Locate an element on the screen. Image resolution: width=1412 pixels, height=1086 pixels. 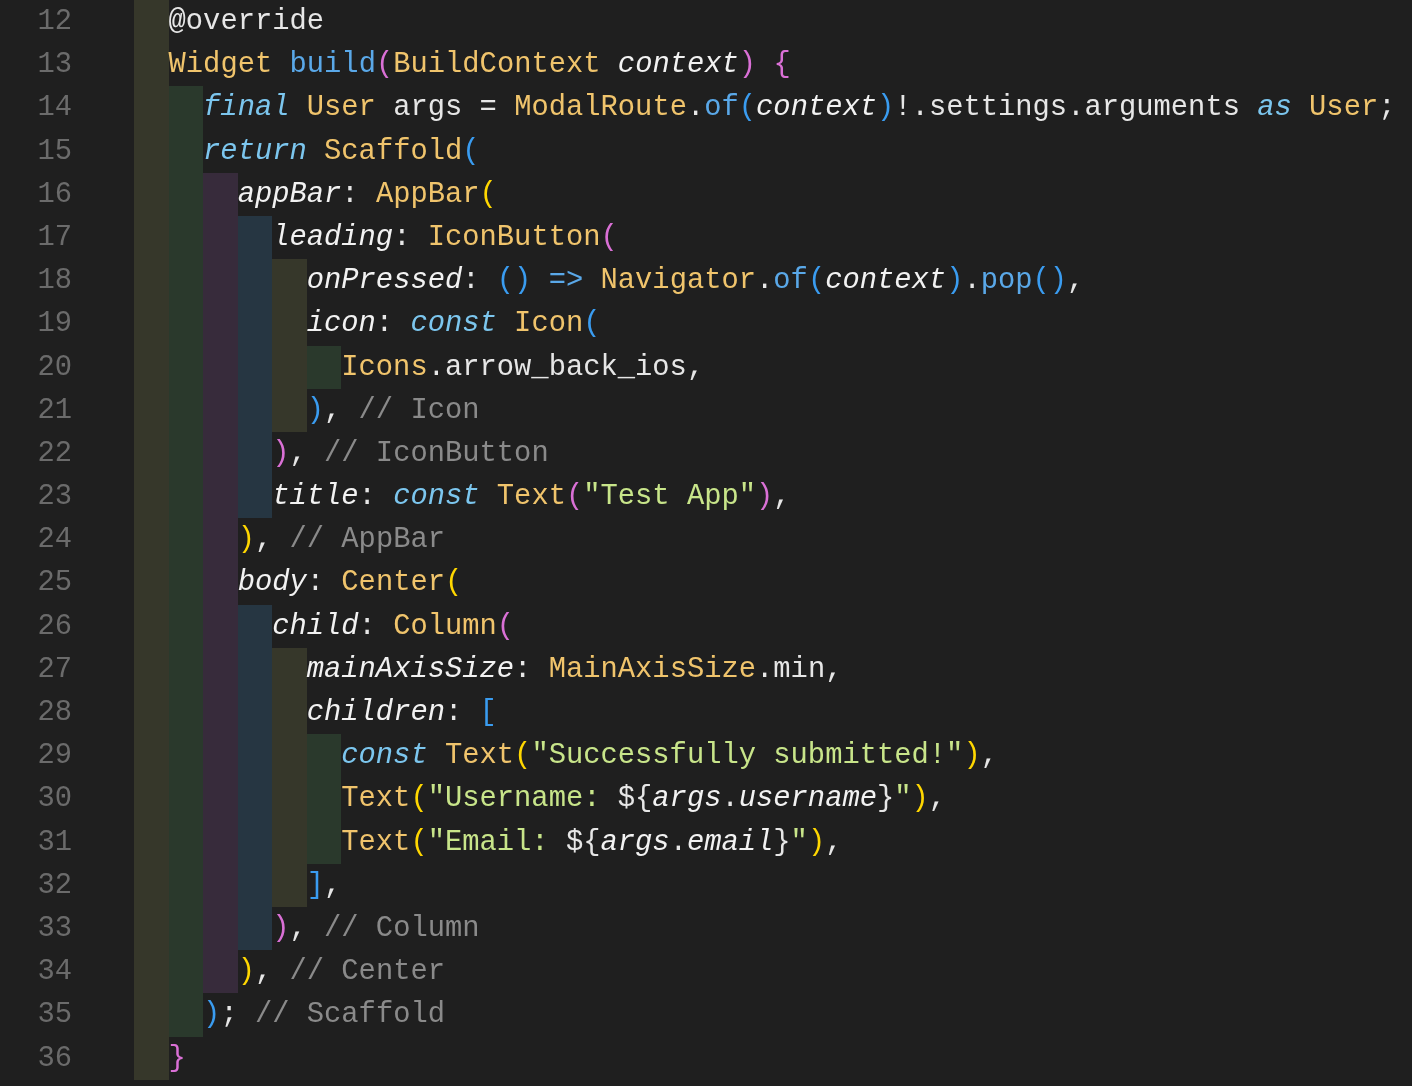
line-number: 15 is located at coordinates (54, 151).